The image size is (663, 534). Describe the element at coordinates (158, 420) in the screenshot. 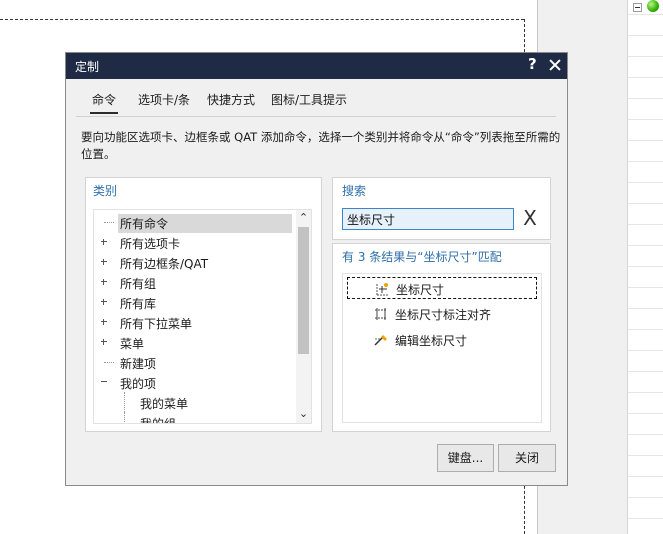

I see `tree-item-label: 我的组` at that location.